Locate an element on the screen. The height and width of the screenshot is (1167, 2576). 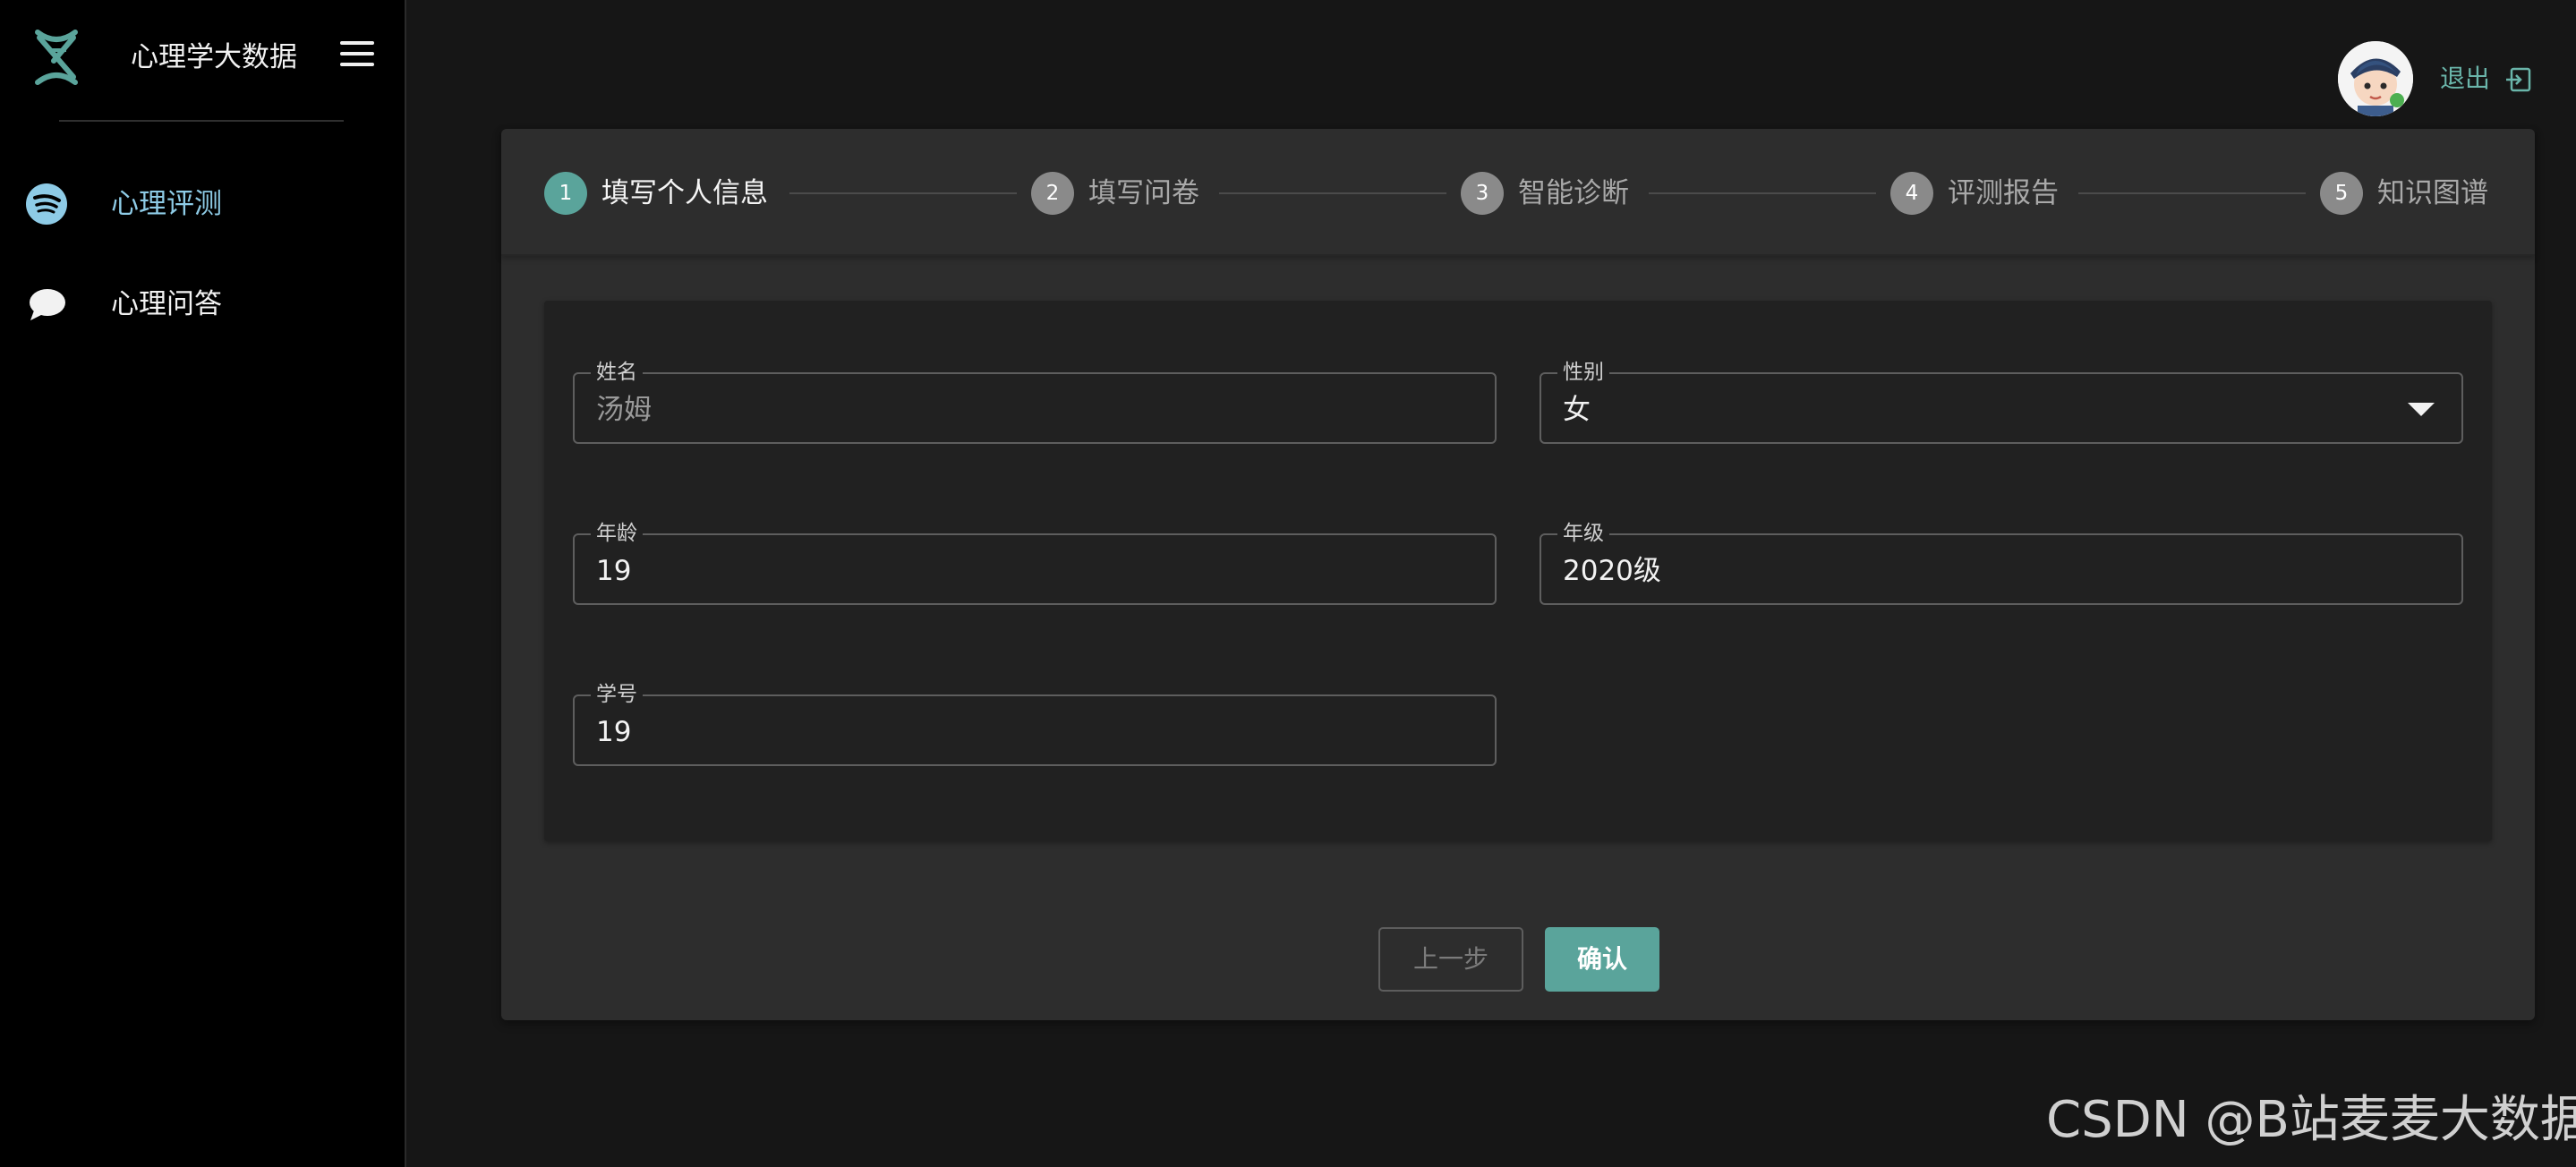
step-label: 知识图谱 is located at coordinates (2432, 193).